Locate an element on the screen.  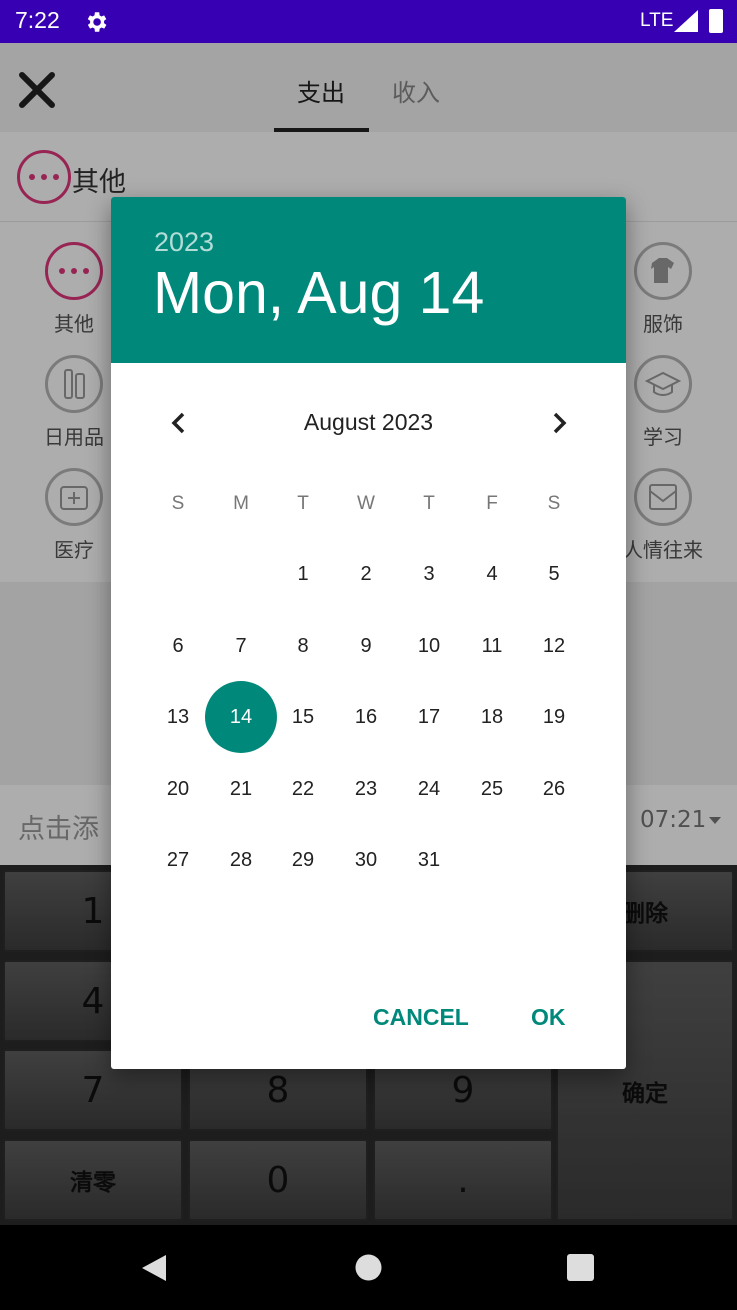
weekday-header: S M T W T F S is located at coordinates (366, 505).